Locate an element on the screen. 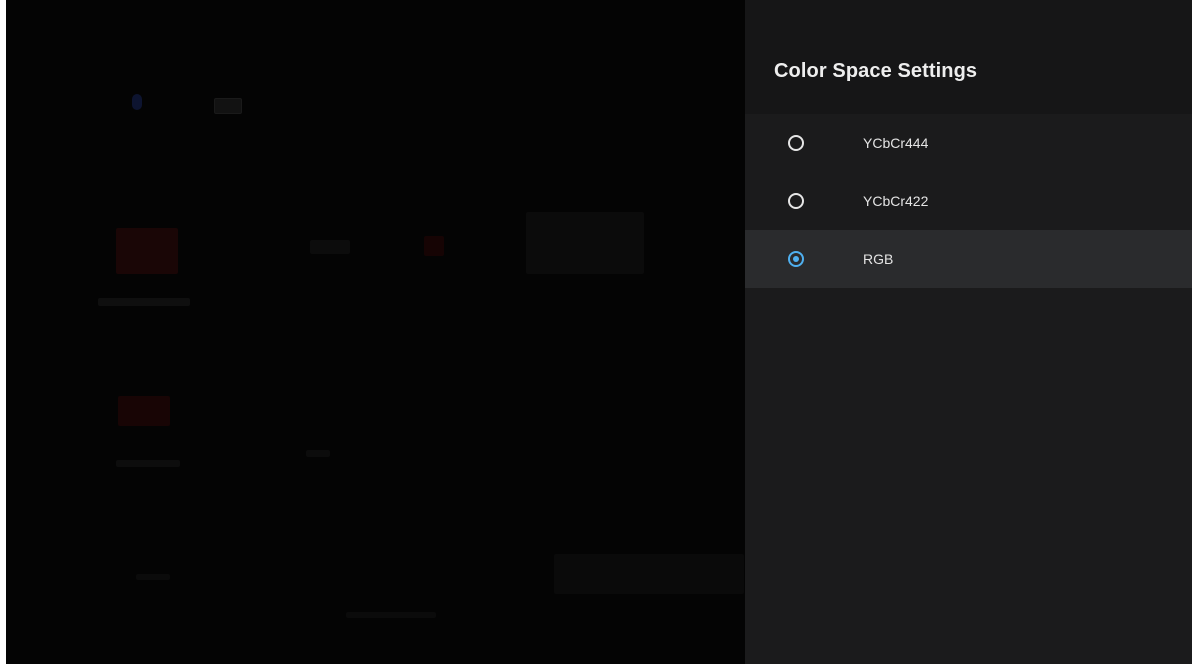  panel-title: Color Space Settings is located at coordinates (876, 71).